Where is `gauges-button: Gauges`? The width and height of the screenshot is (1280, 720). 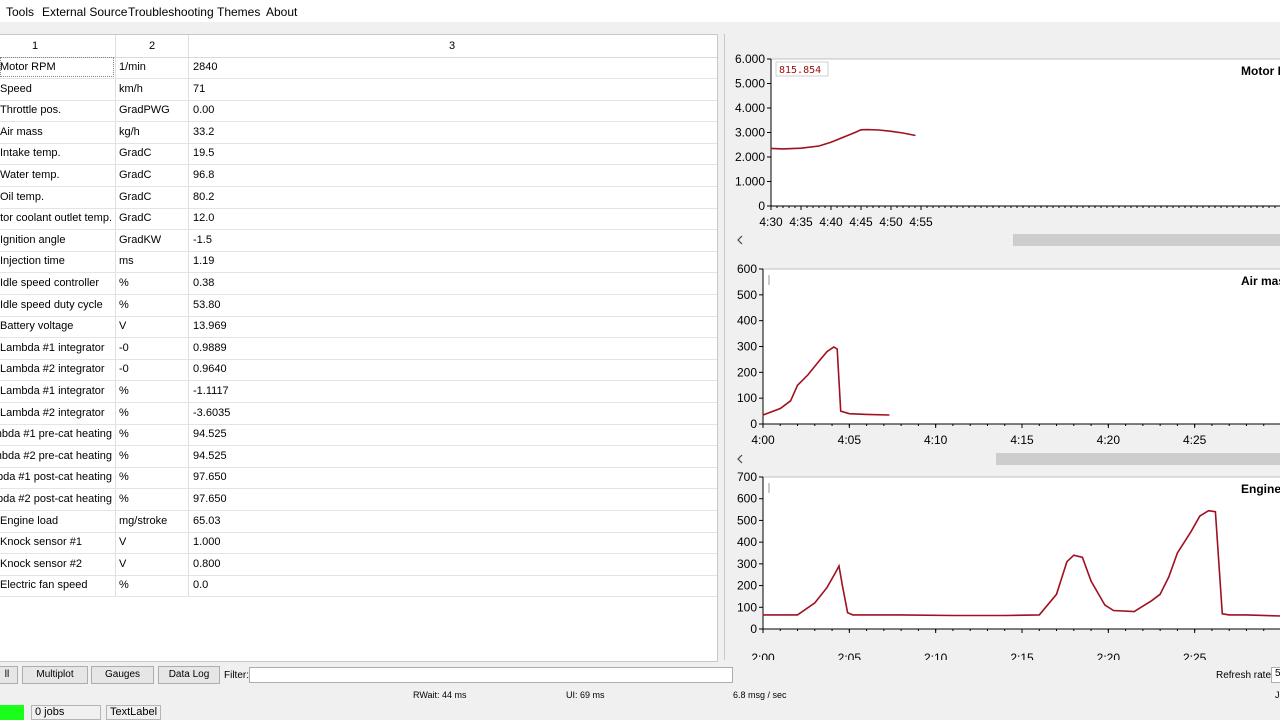
gauges-button: Gauges is located at coordinates (122, 675).